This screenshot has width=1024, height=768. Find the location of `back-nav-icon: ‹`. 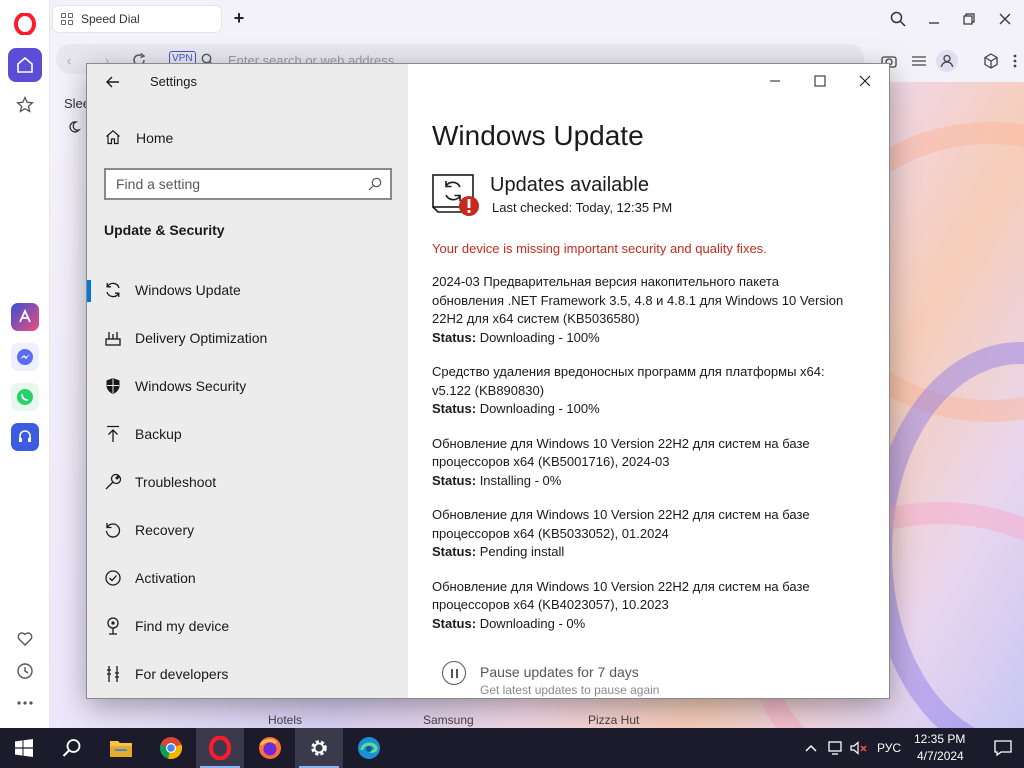

back-nav-icon: ‹ is located at coordinates (69, 60).